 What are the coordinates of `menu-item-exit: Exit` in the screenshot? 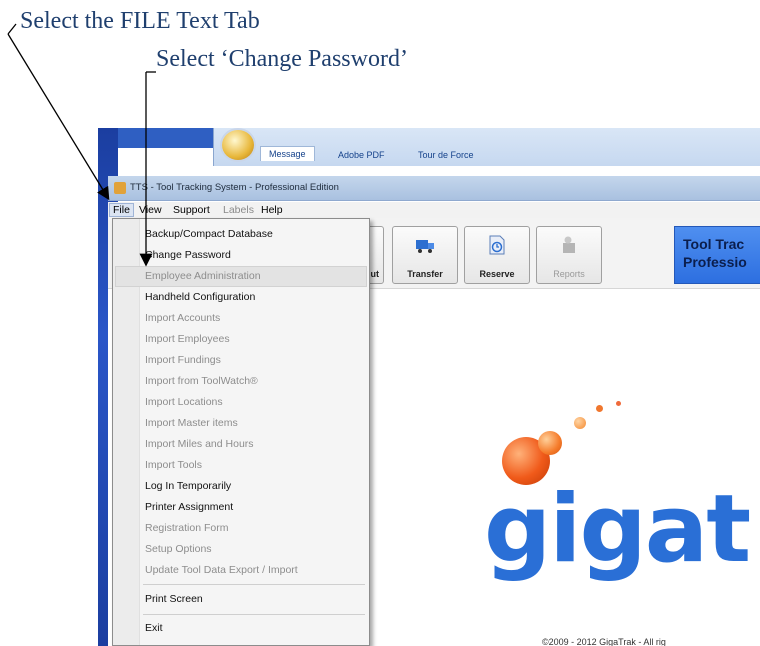 It's located at (154, 628).